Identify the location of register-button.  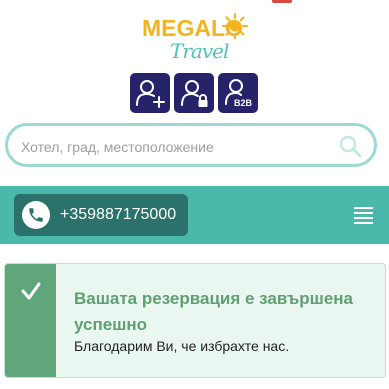
(150, 93).